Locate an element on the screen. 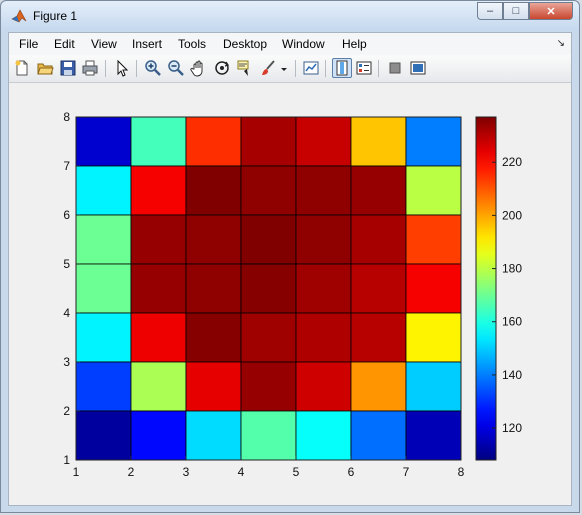 The image size is (582, 515). minimize-button: – is located at coordinates (490, 11).